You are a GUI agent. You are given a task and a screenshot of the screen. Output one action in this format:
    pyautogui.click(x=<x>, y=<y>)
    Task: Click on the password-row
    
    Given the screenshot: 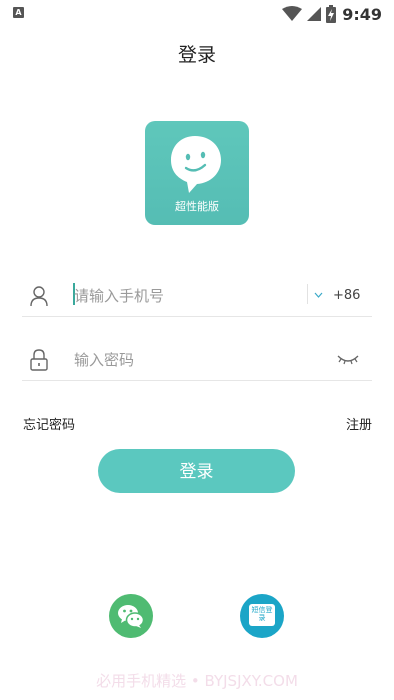 What is the action you would take?
    pyautogui.click(x=197, y=360)
    